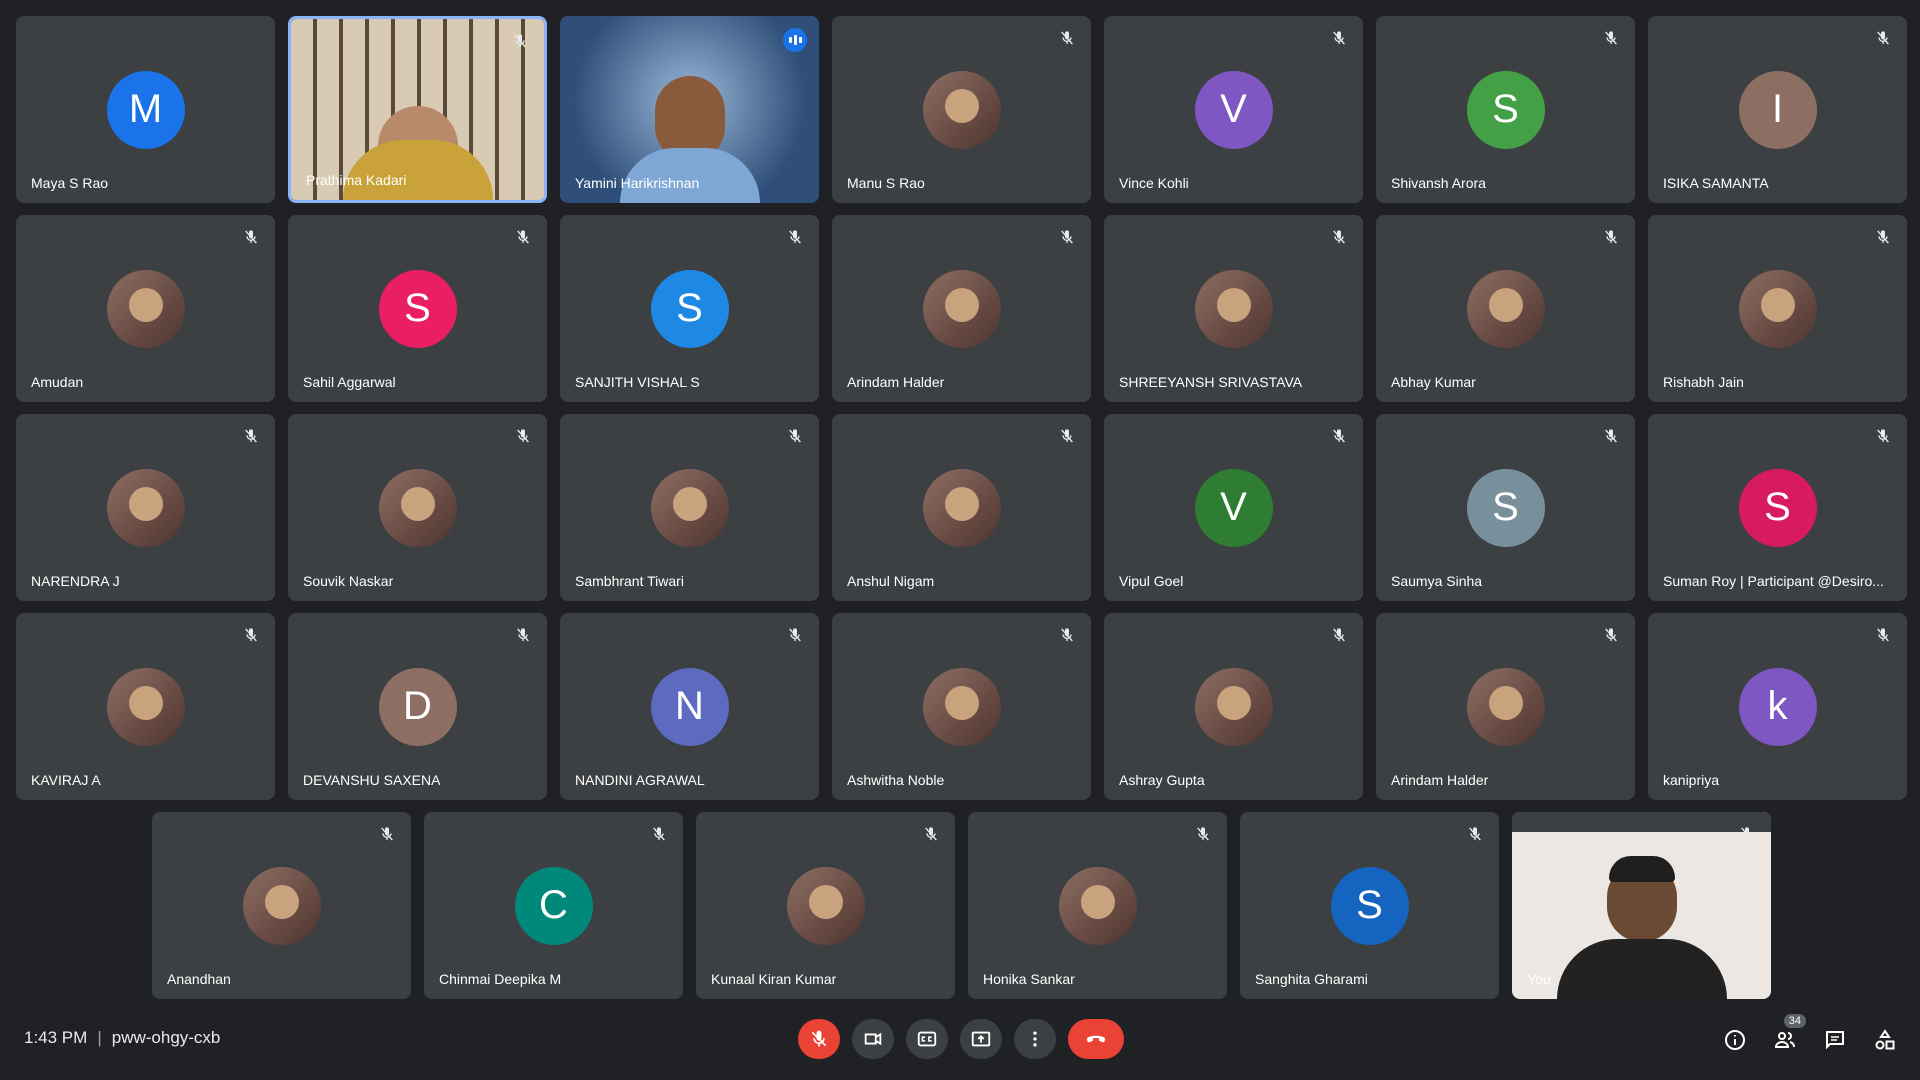 This screenshot has height=1080, width=1920. What do you see at coordinates (1311, 979) in the screenshot?
I see `participant-name: Sanghita Gharami` at bounding box center [1311, 979].